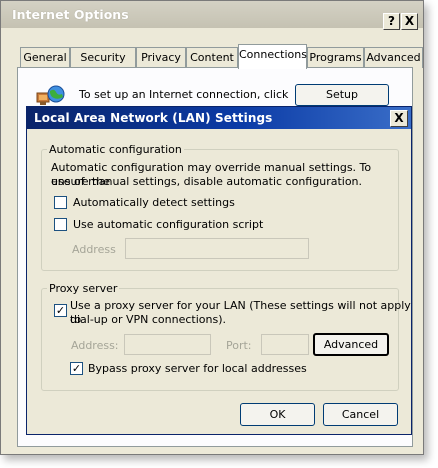 This screenshot has height=468, width=438. I want to click on use-proxy-label-line2: dial-up or VPN connections)., so click(148, 320).